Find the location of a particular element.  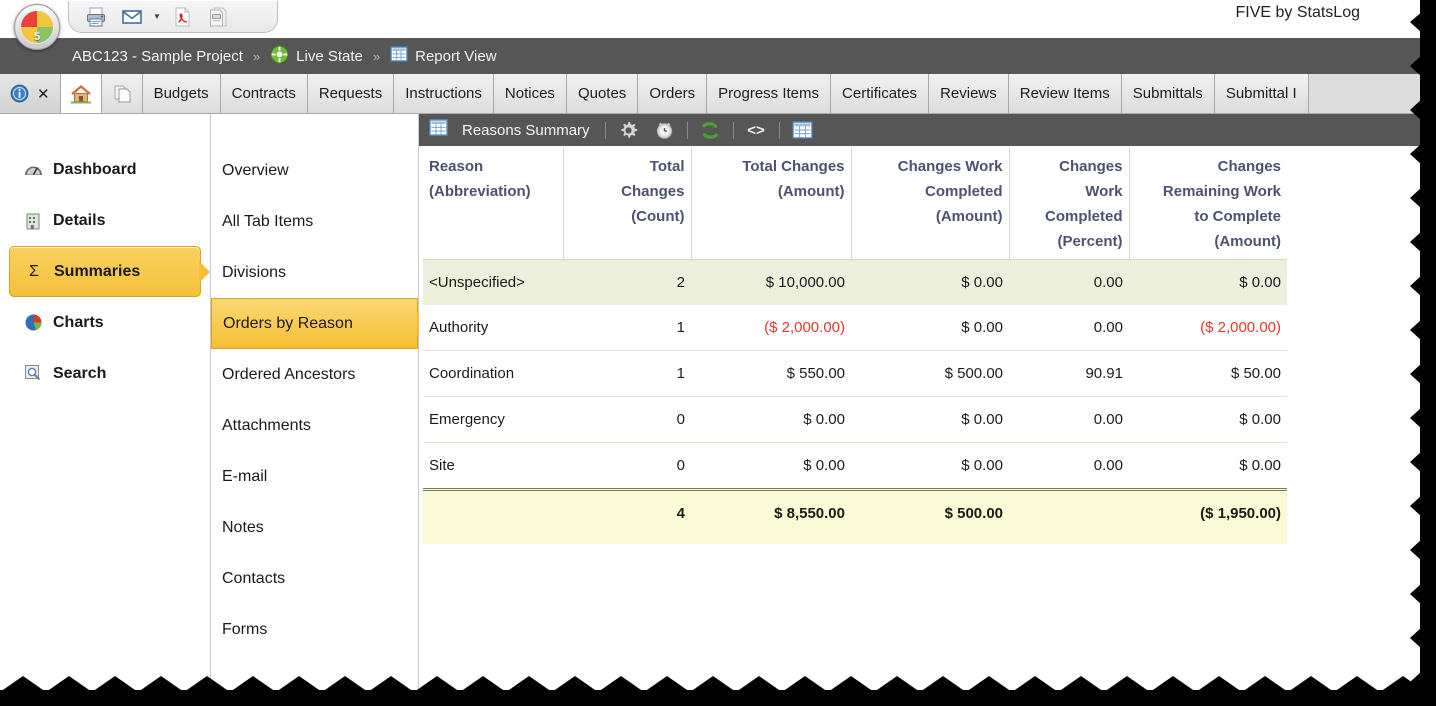

tab-info: ✕ is located at coordinates (30, 93).